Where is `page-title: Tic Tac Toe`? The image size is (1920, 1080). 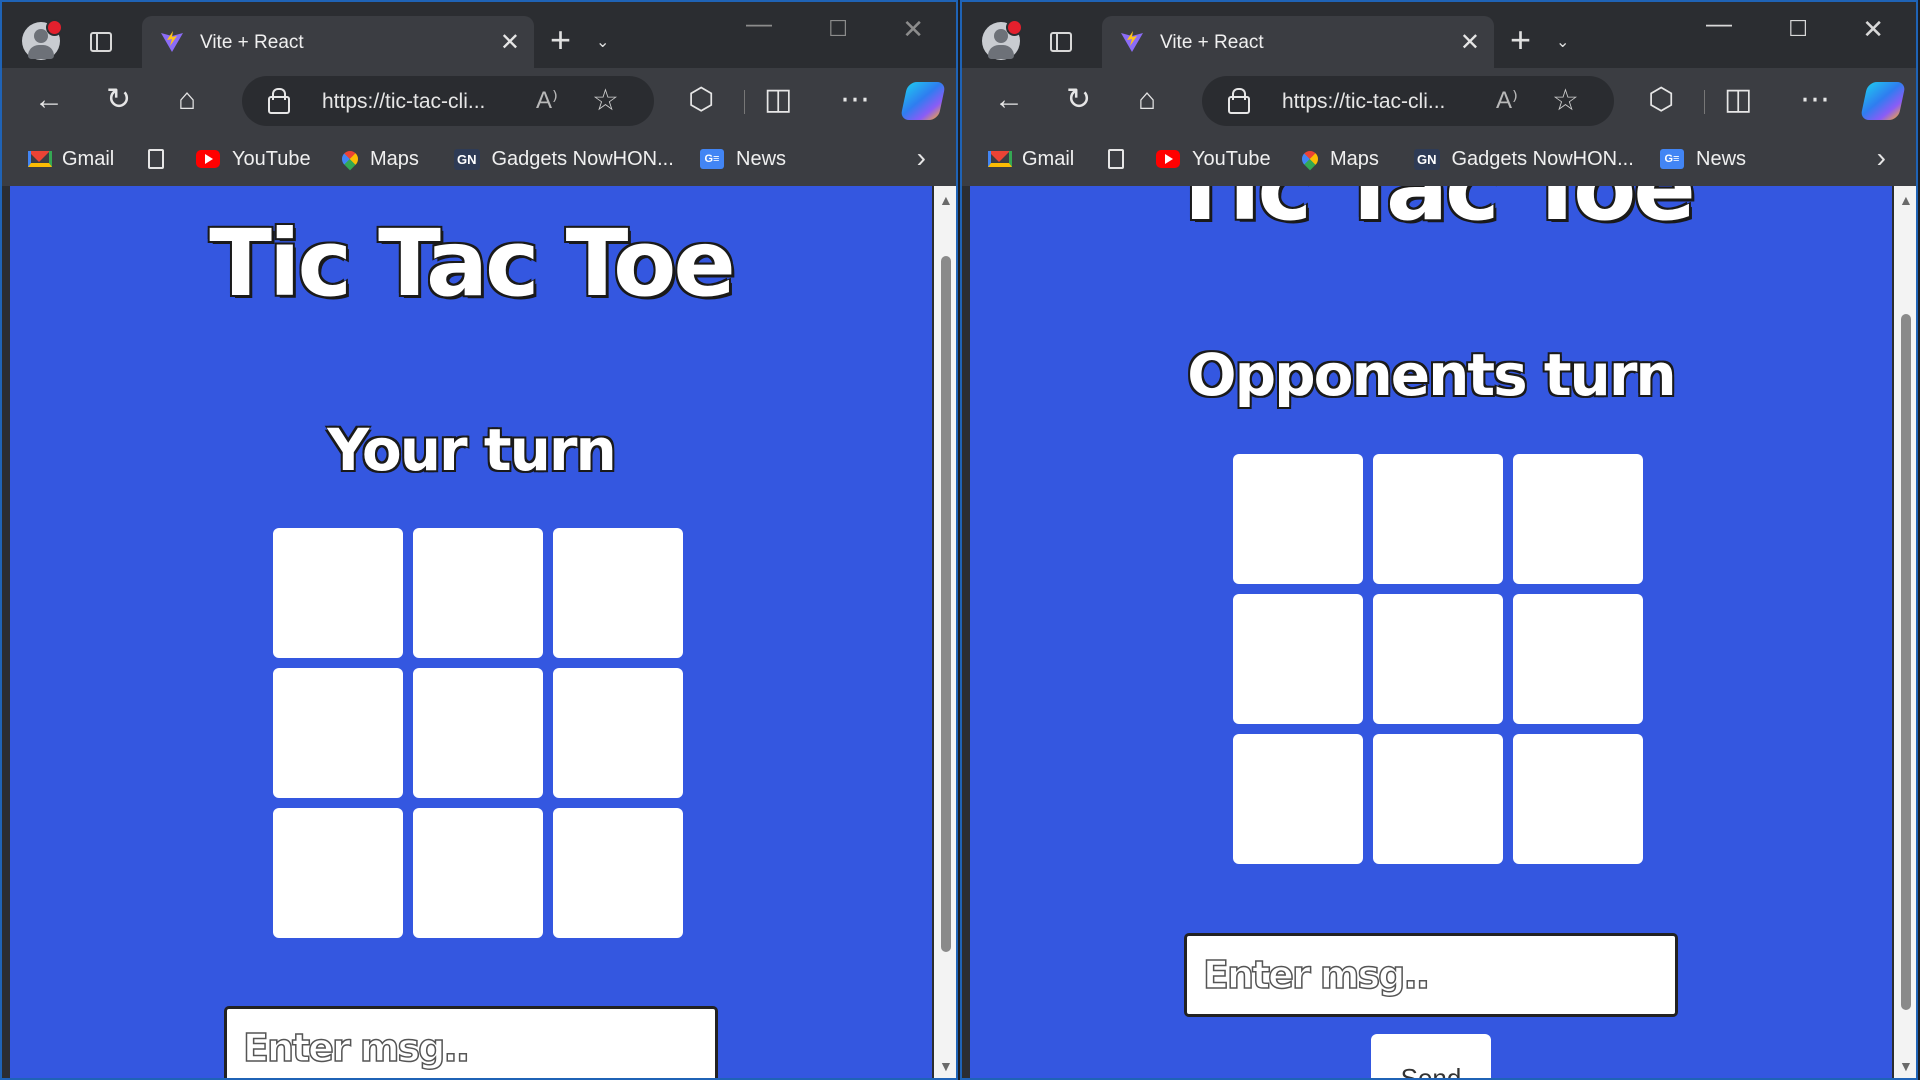 page-title: Tic Tac Toe is located at coordinates (1432, 213).